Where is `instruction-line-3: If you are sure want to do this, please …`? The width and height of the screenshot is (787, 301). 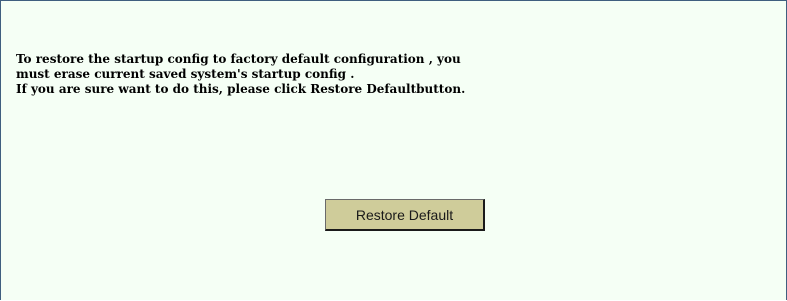 instruction-line-3: If you are sure want to do this, please … is located at coordinates (241, 89).